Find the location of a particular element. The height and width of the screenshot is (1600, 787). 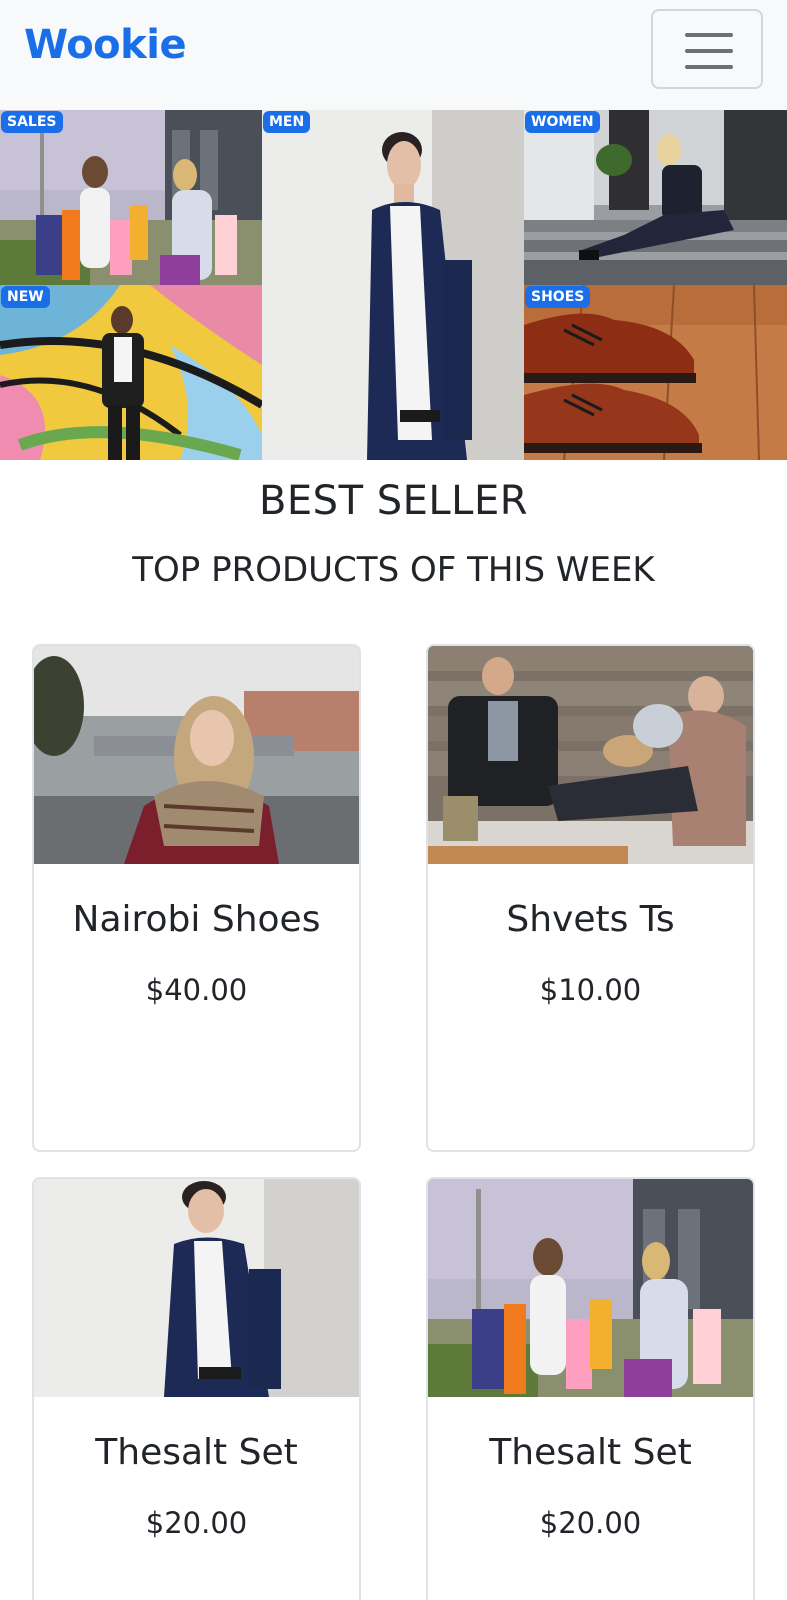

category-badge: NEW is located at coordinates (25, 297).